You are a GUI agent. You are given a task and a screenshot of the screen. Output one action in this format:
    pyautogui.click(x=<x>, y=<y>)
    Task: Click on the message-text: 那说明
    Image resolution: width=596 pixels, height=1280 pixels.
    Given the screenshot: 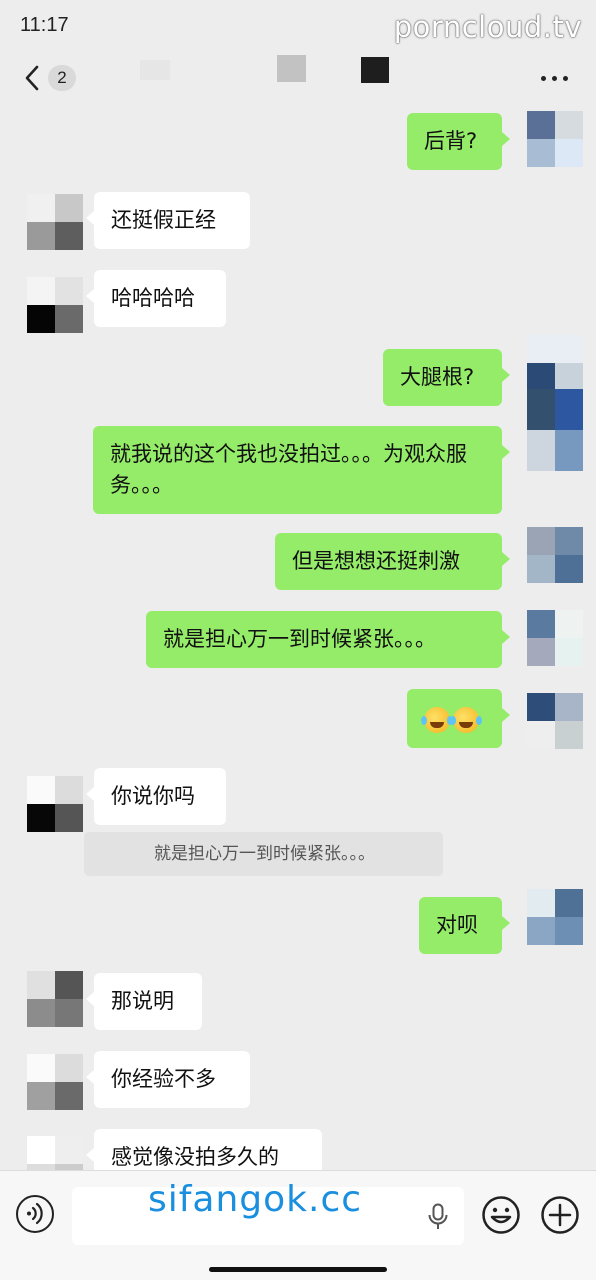 What is the action you would take?
    pyautogui.click(x=142, y=1001)
    